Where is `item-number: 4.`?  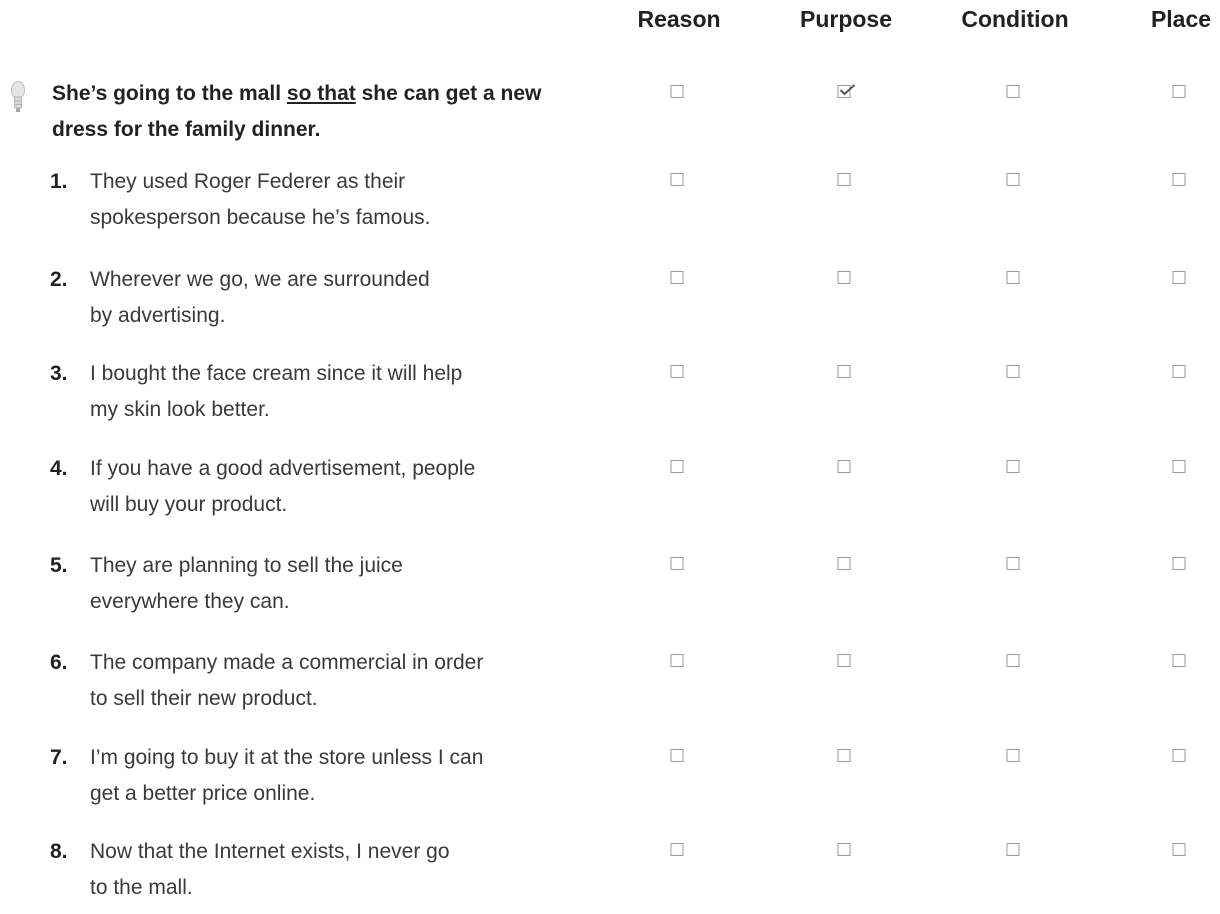
item-number: 4. is located at coordinates (59, 468).